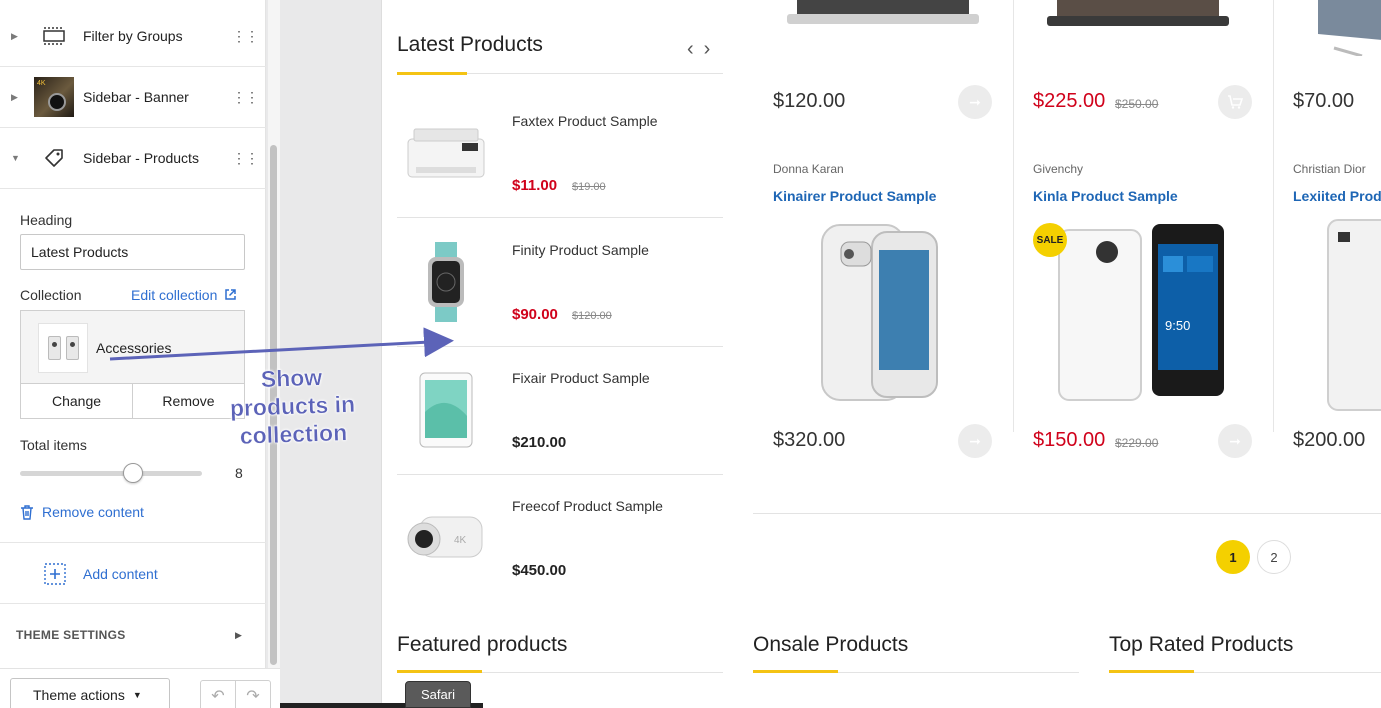 This screenshot has width=1381, height=708. I want to click on annotation-callout: Show products in collection, so click(292, 406).